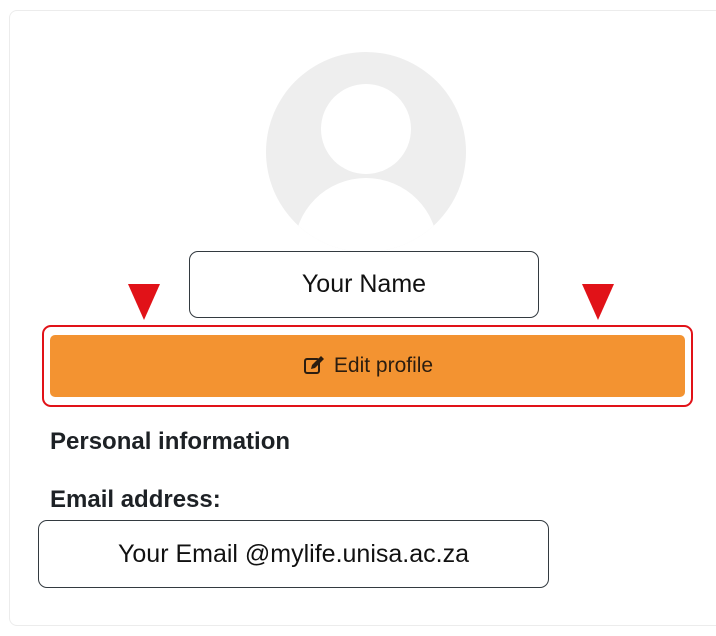 The height and width of the screenshot is (636, 716). I want to click on email-address-label: Email address:, so click(135, 499).